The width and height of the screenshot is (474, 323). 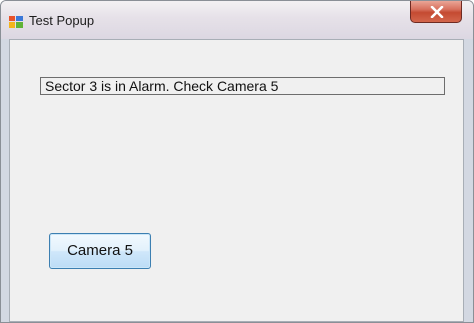 I want to click on window-title: Test Popup, so click(x=62, y=20).